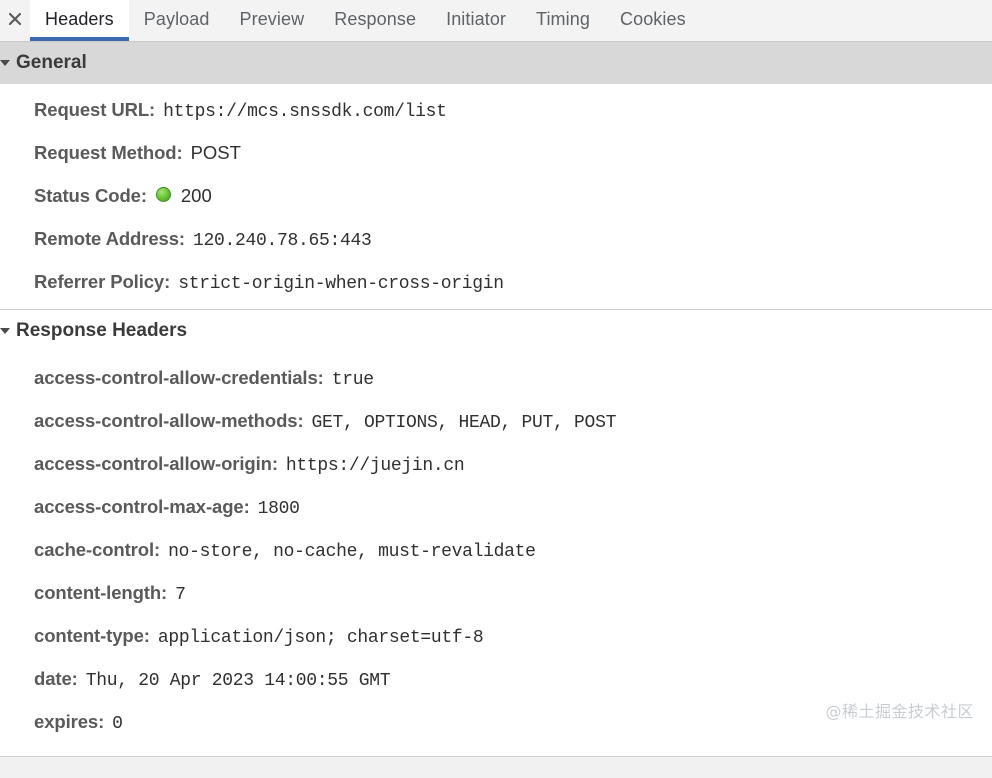 The image size is (992, 778). Describe the element at coordinates (496, 767) in the screenshot. I see `footer-strip` at that location.